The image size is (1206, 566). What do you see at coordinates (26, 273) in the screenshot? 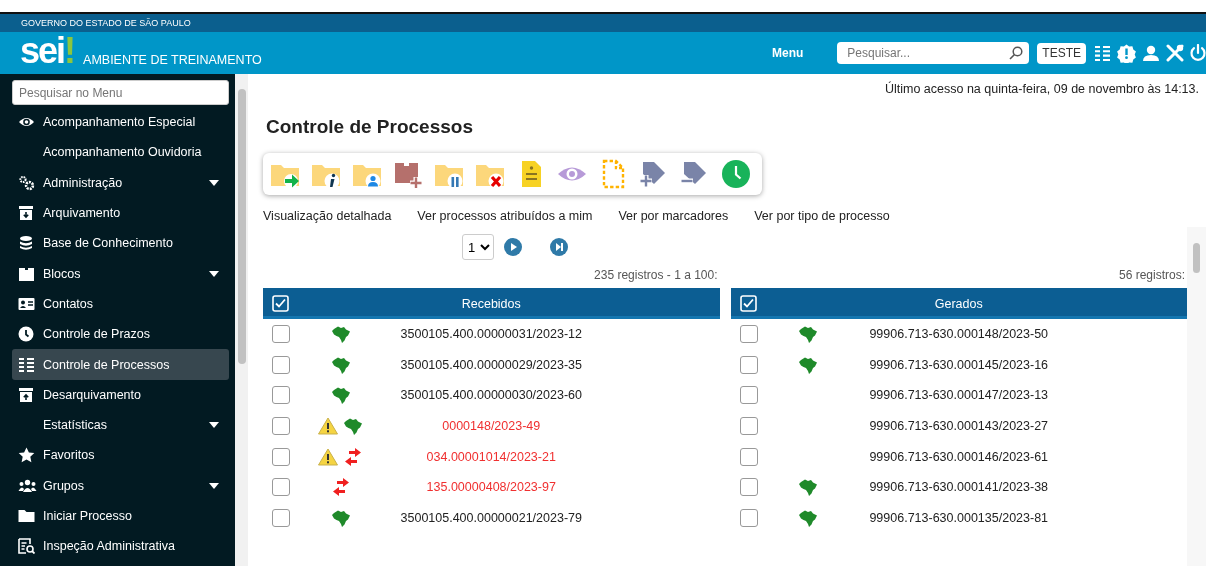
I see `blocks-icon` at bounding box center [26, 273].